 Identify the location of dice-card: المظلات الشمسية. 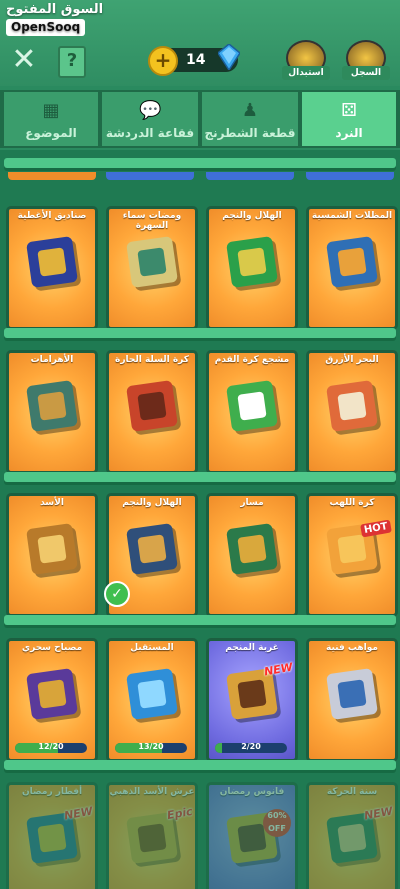
(352, 268).